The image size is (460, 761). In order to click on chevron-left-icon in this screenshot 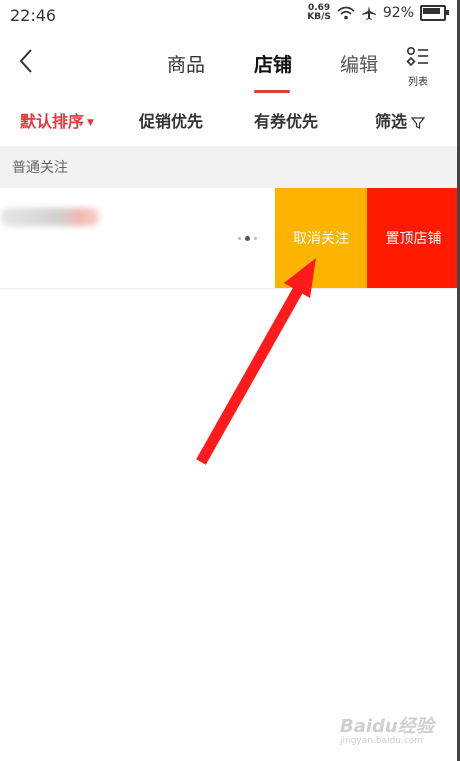, I will do `click(25, 61)`.